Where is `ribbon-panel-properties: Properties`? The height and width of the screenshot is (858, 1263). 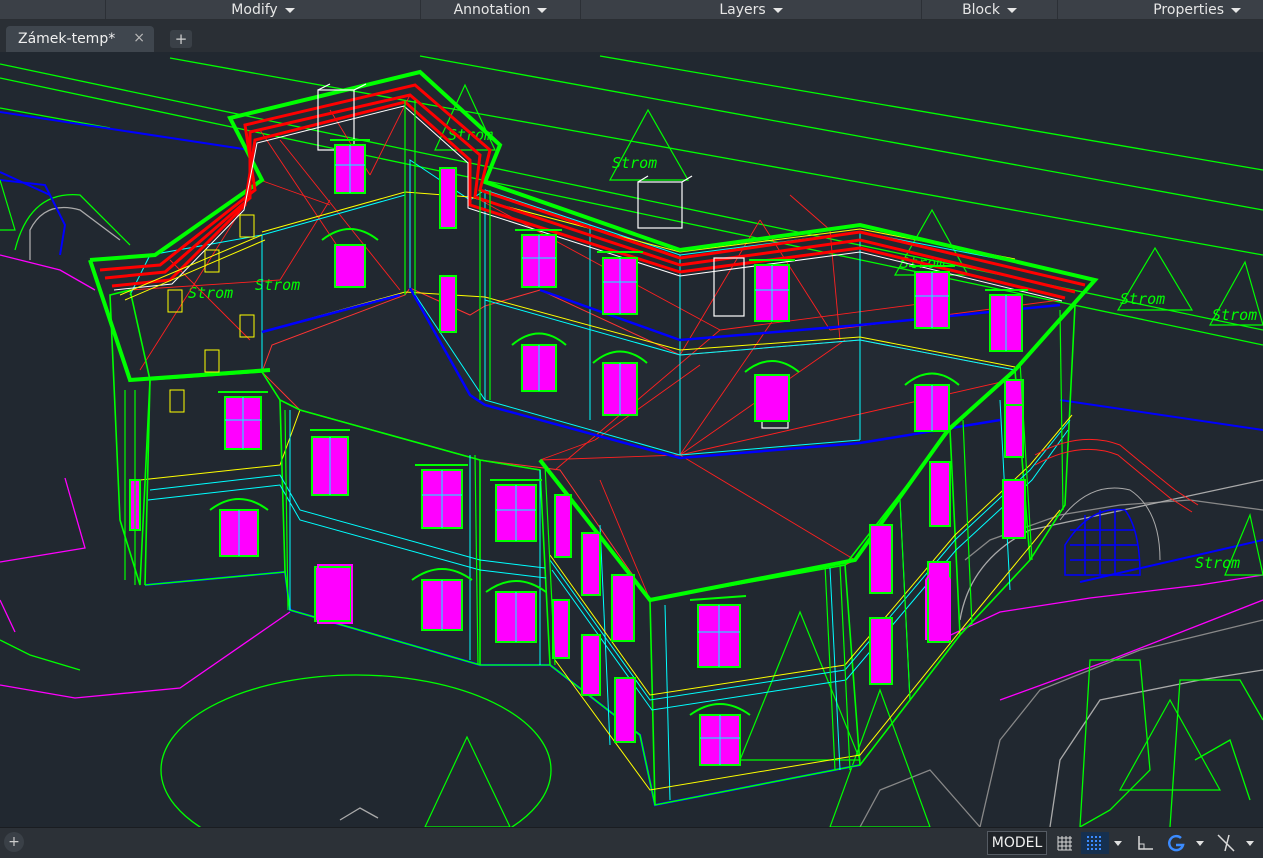 ribbon-panel-properties: Properties is located at coordinates (1160, 9).